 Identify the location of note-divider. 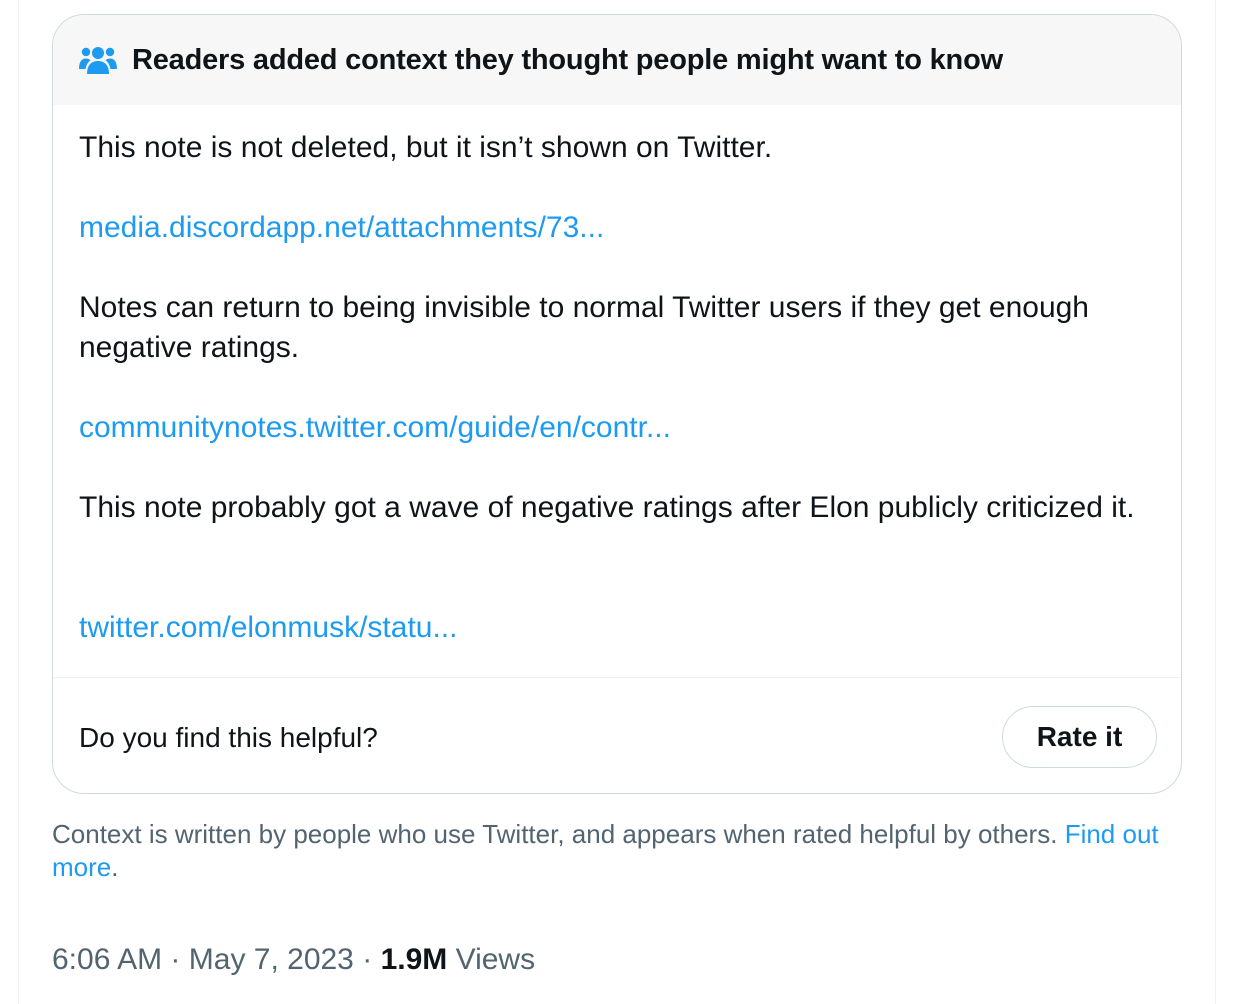
(617, 677).